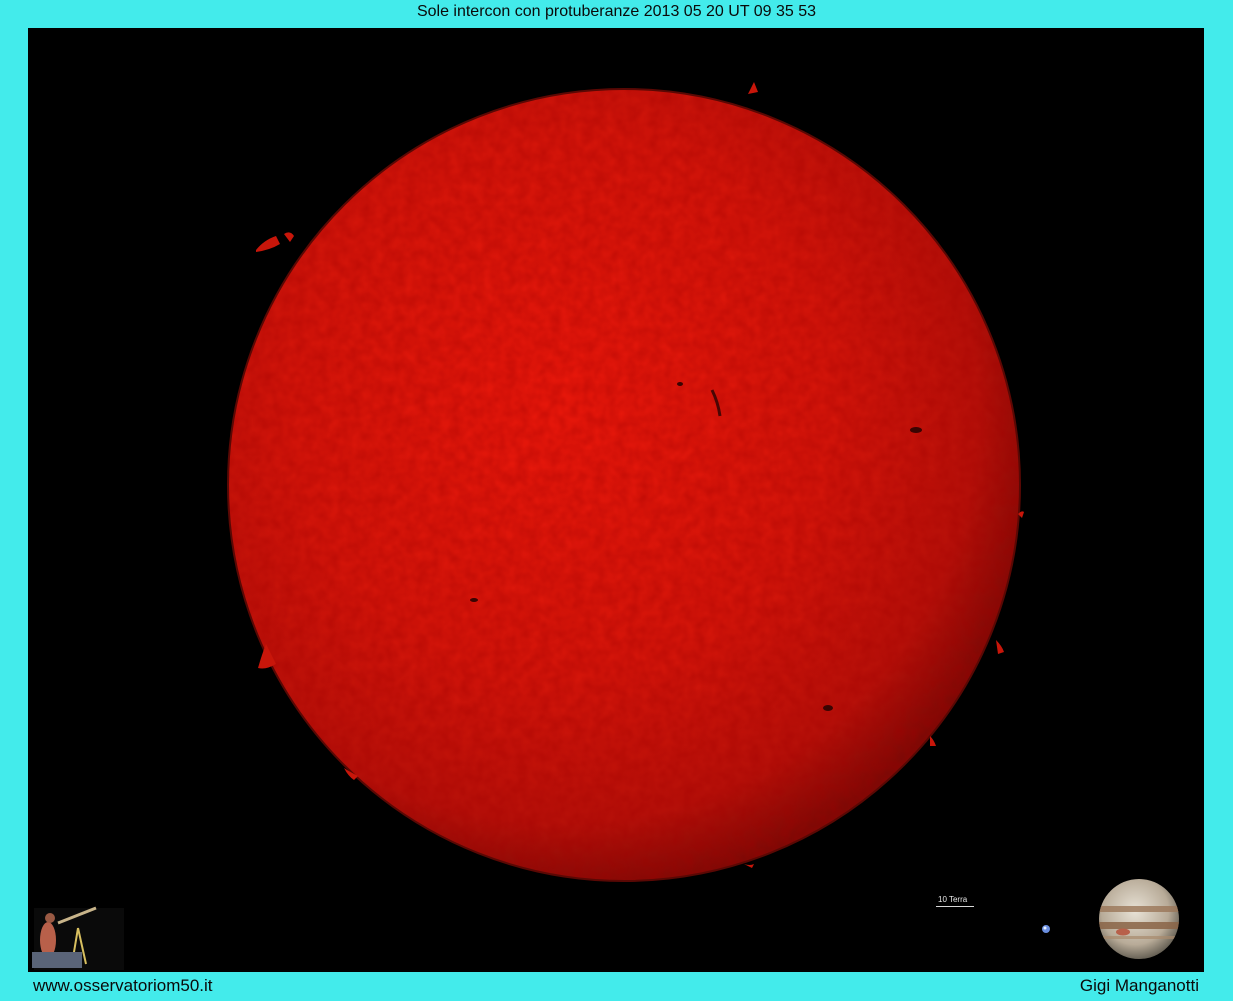 The height and width of the screenshot is (1001, 1233). What do you see at coordinates (78, 938) in the screenshot?
I see `observer-logo-icon` at bounding box center [78, 938].